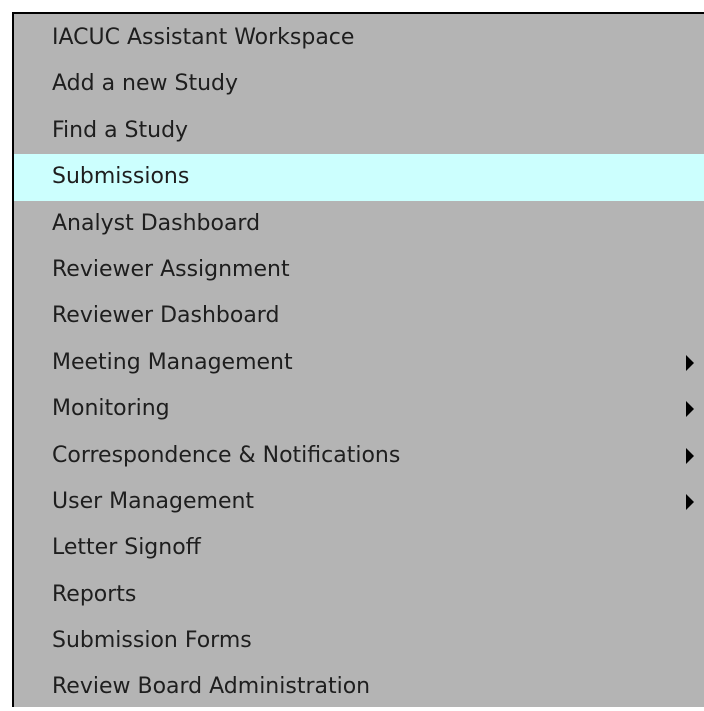 The width and height of the screenshot is (704, 711). What do you see at coordinates (359, 316) in the screenshot?
I see `menu-item-reviewer-dashboard: Reviewer Dashboard` at bounding box center [359, 316].